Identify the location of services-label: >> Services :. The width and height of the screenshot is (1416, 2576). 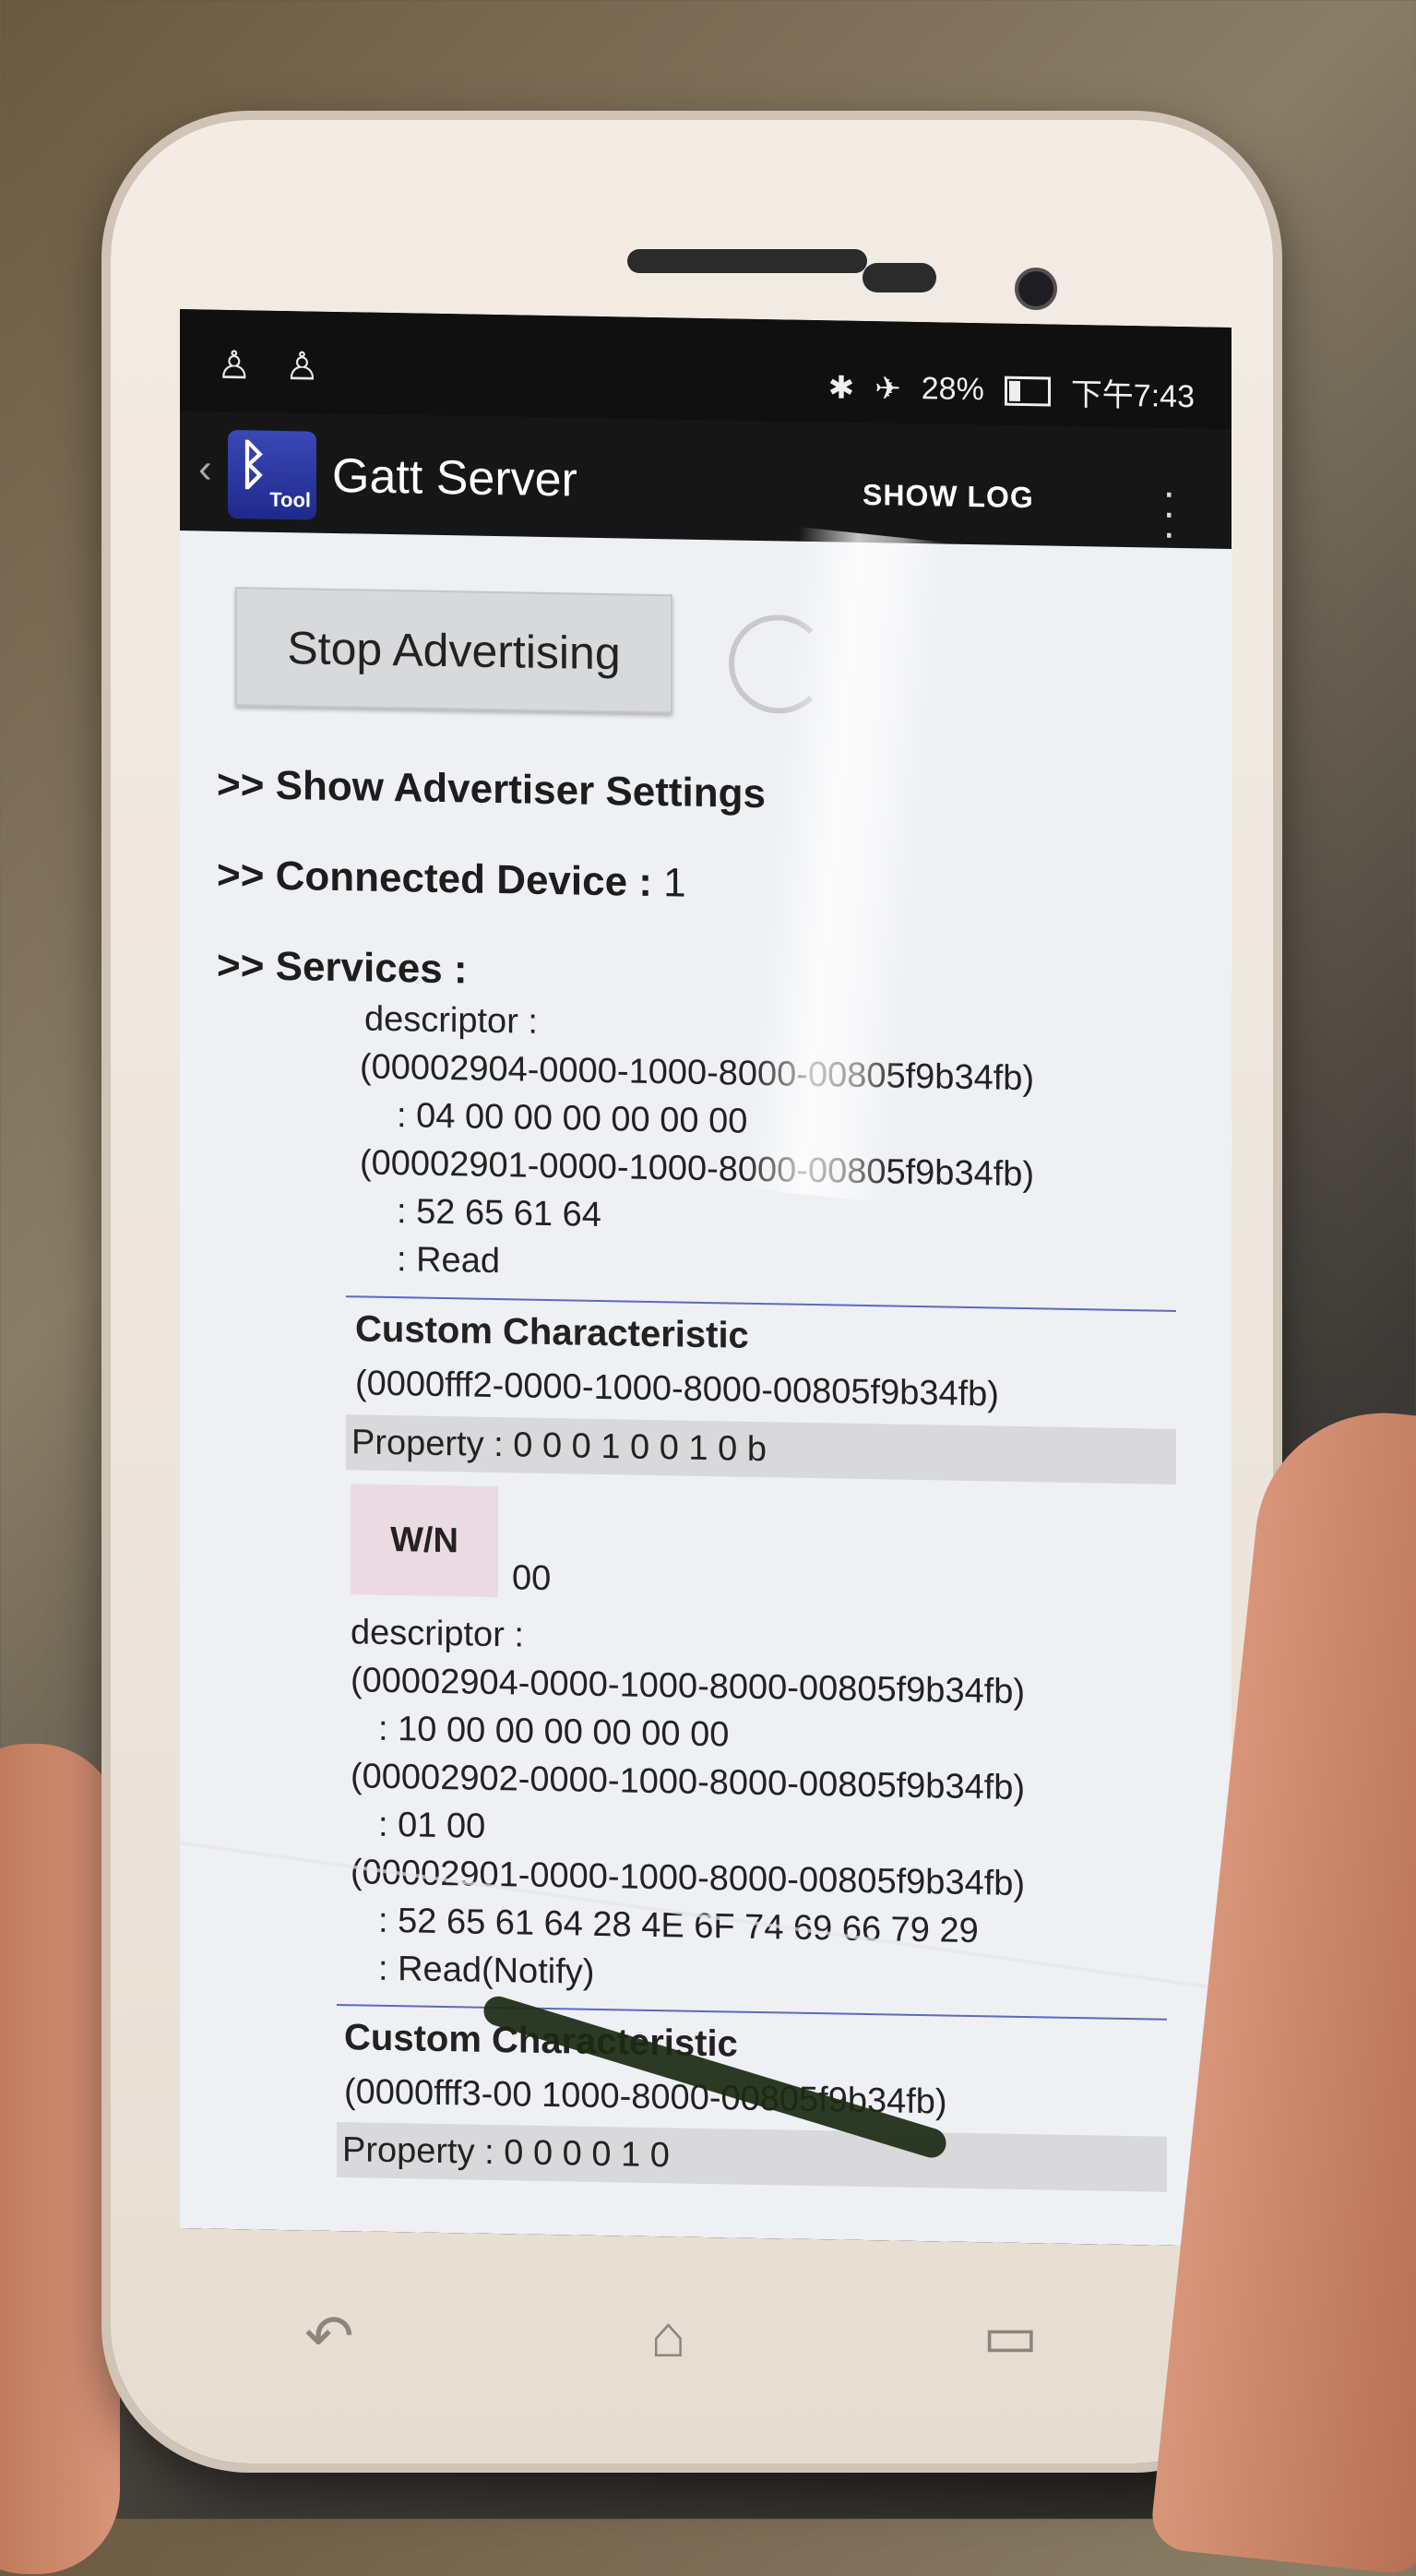
(342, 968).